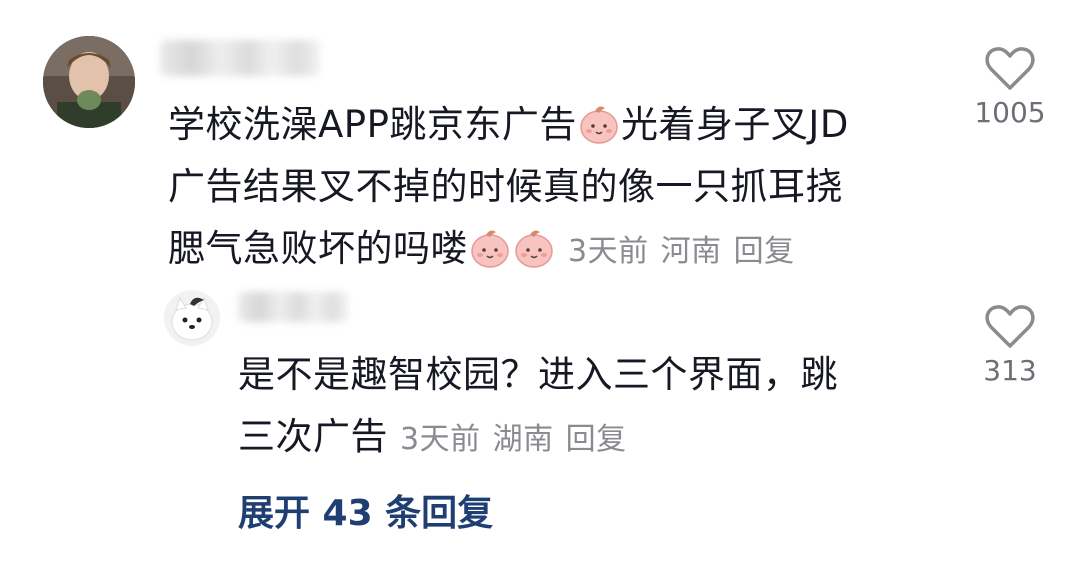  I want to click on replier-avatar-image, so click(192, 318).